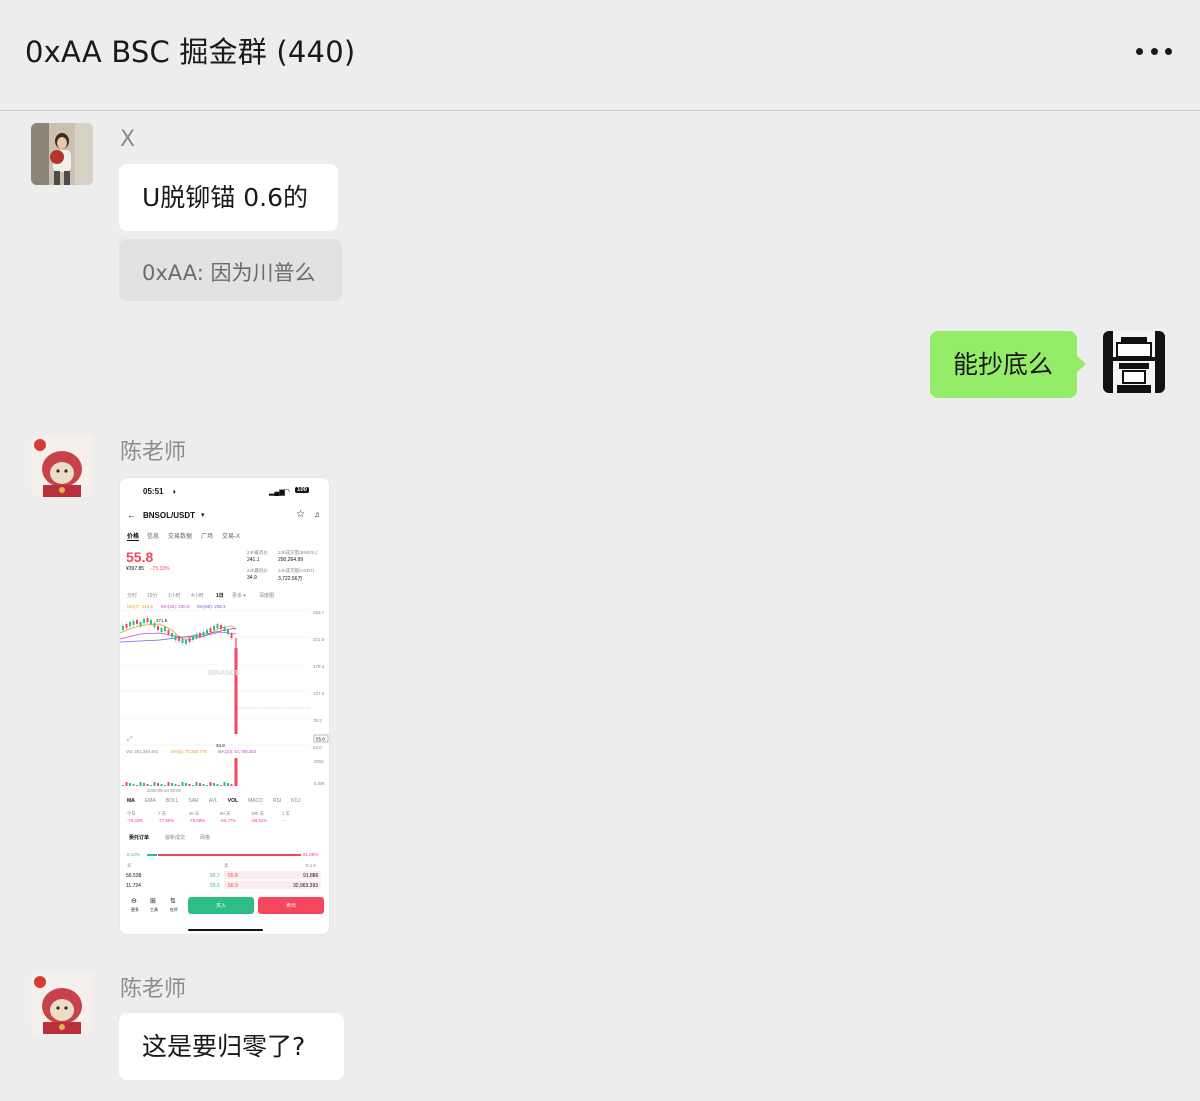 The image size is (1200, 1101). Describe the element at coordinates (230, 270) in the screenshot. I see `quoted-reply: 0xAA: 因为川普么` at that location.